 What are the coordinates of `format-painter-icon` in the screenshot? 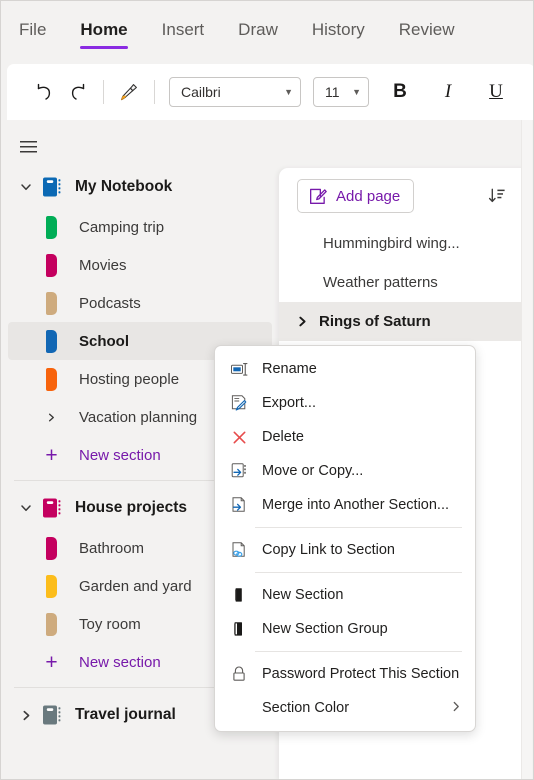 It's located at (129, 92).